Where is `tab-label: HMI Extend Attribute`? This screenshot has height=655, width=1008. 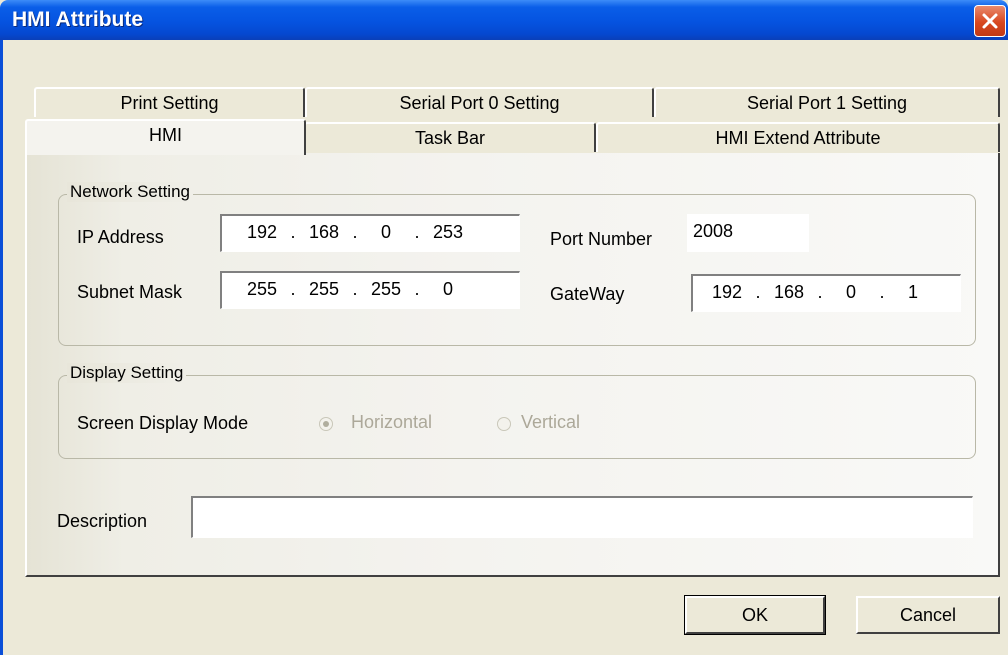 tab-label: HMI Extend Attribute is located at coordinates (798, 138).